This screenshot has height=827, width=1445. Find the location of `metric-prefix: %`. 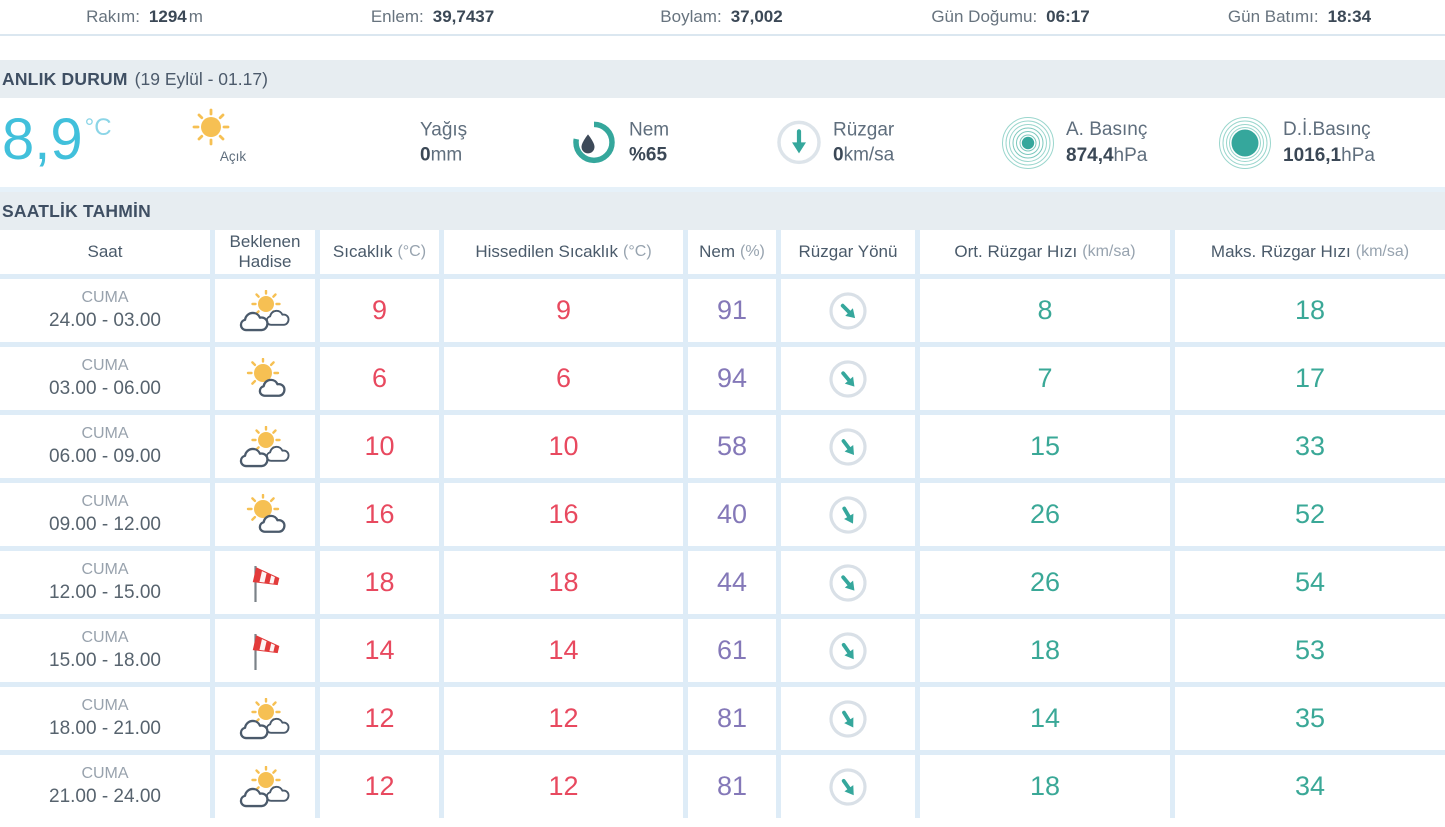

metric-prefix: % is located at coordinates (637, 155).